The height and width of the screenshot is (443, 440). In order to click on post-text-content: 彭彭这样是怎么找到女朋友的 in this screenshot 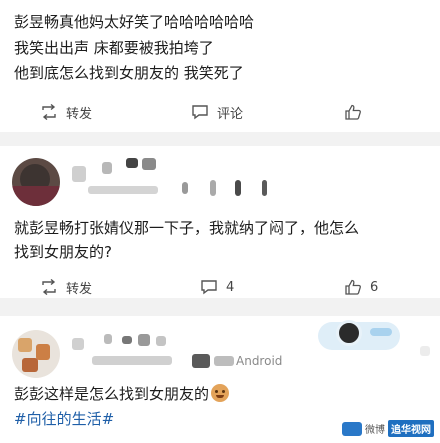, I will do `click(112, 394)`.